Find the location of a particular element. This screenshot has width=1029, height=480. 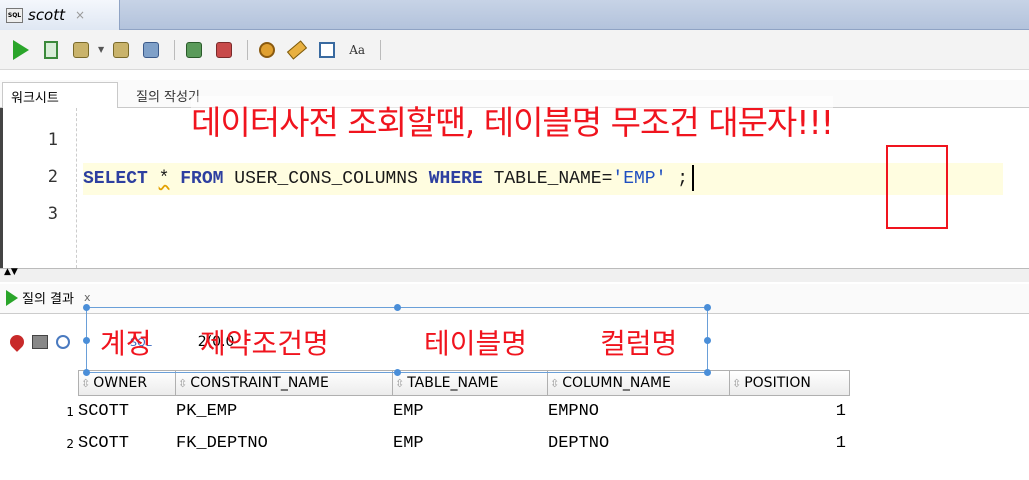

column-header-label: COLUMN_NAME is located at coordinates (616, 383).